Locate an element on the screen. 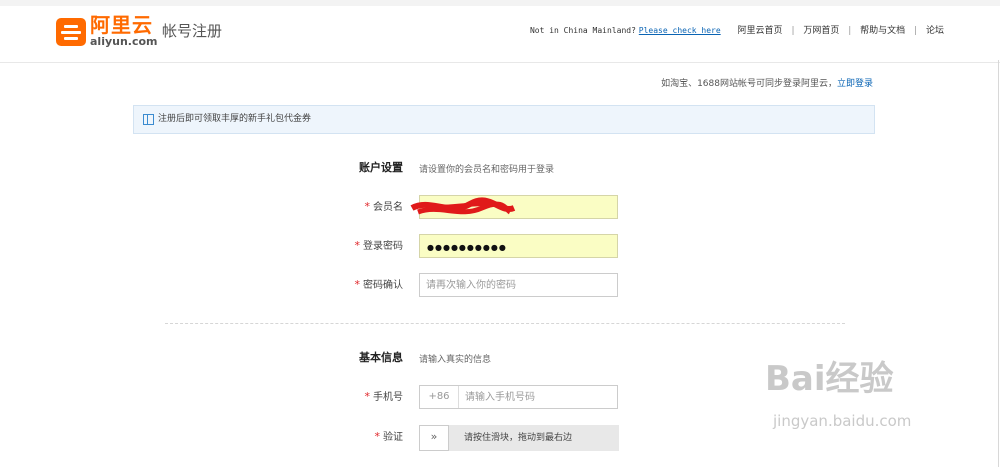 The image size is (1000, 467). account-section-title: 账户设置 is located at coordinates (381, 167).